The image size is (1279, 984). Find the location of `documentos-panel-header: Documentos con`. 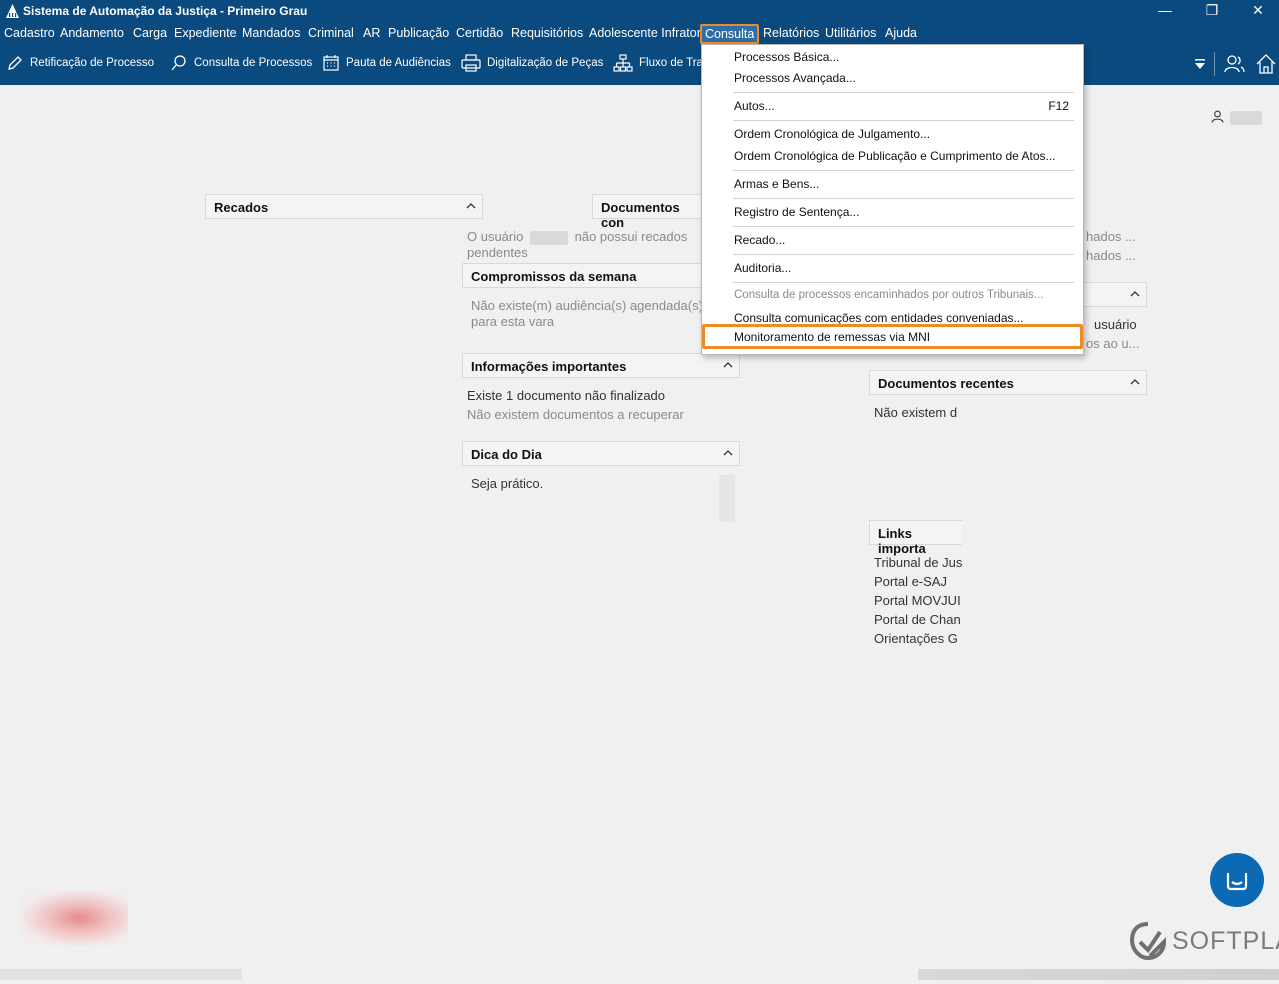

documentos-panel-header: Documentos con is located at coordinates (652, 212).